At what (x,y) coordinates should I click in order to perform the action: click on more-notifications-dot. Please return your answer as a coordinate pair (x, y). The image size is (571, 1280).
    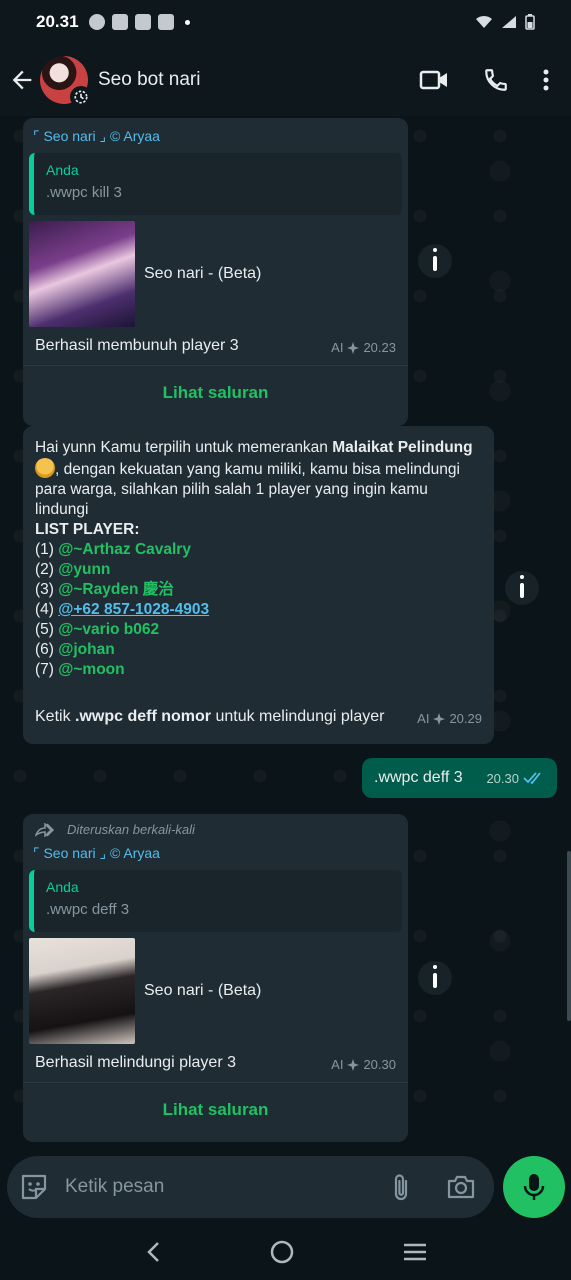
    Looking at the image, I should click on (187, 22).